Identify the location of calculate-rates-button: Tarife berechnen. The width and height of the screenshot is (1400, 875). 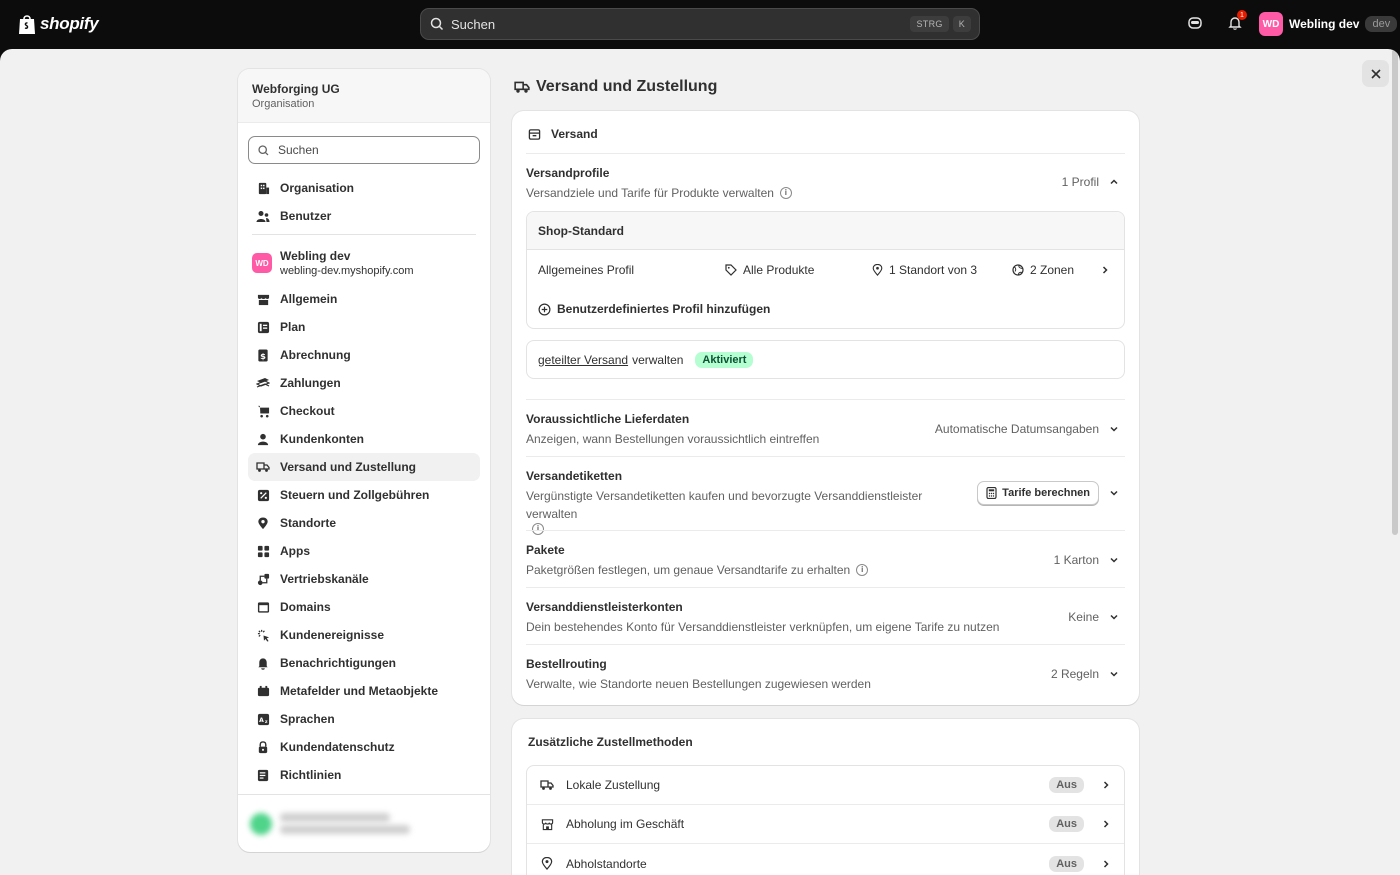
(1038, 493).